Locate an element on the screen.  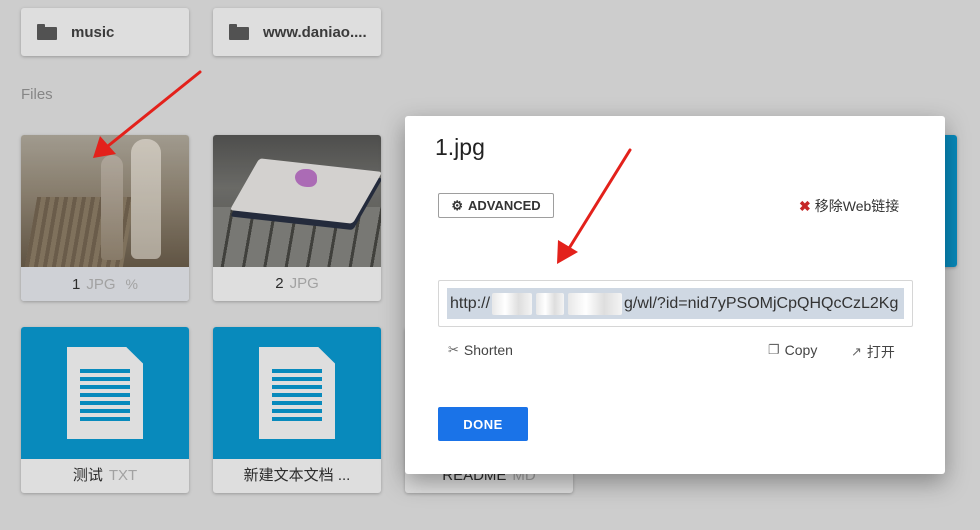
copy-button: ❐ Copy is located at coordinates (792, 350).